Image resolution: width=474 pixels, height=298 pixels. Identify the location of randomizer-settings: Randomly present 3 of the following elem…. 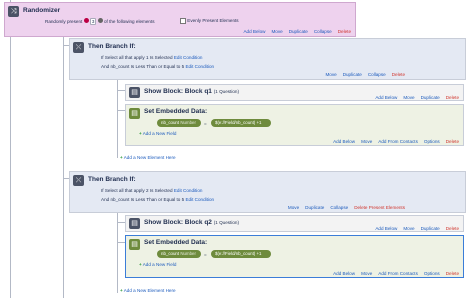
(100, 21).